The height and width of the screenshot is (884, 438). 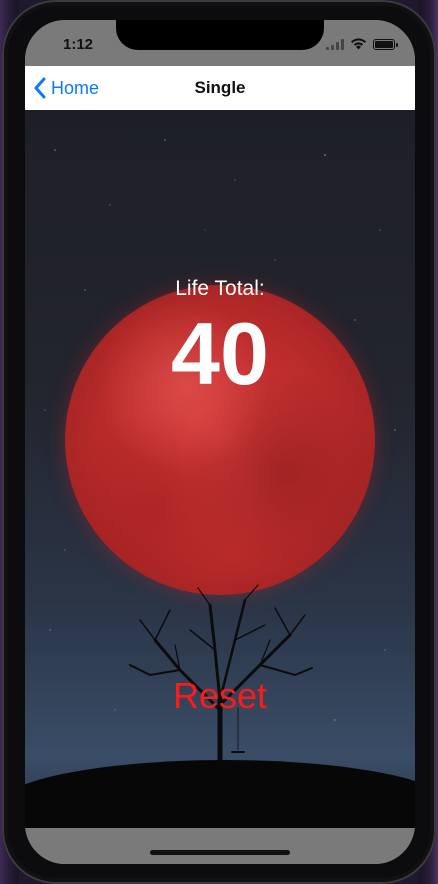 I want to click on navigation-bar: Home Single, so click(x=220, y=88).